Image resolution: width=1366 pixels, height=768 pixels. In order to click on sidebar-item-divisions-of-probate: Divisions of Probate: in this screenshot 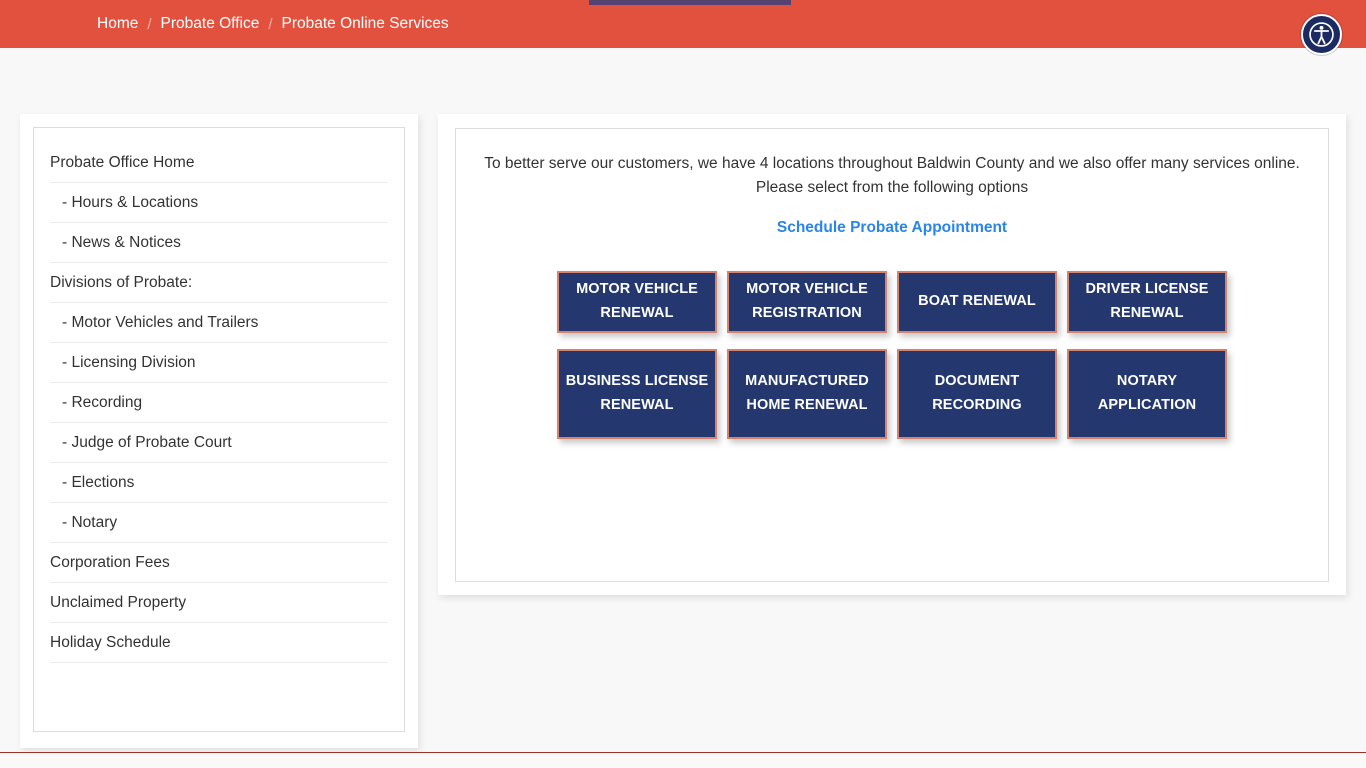, I will do `click(219, 283)`.